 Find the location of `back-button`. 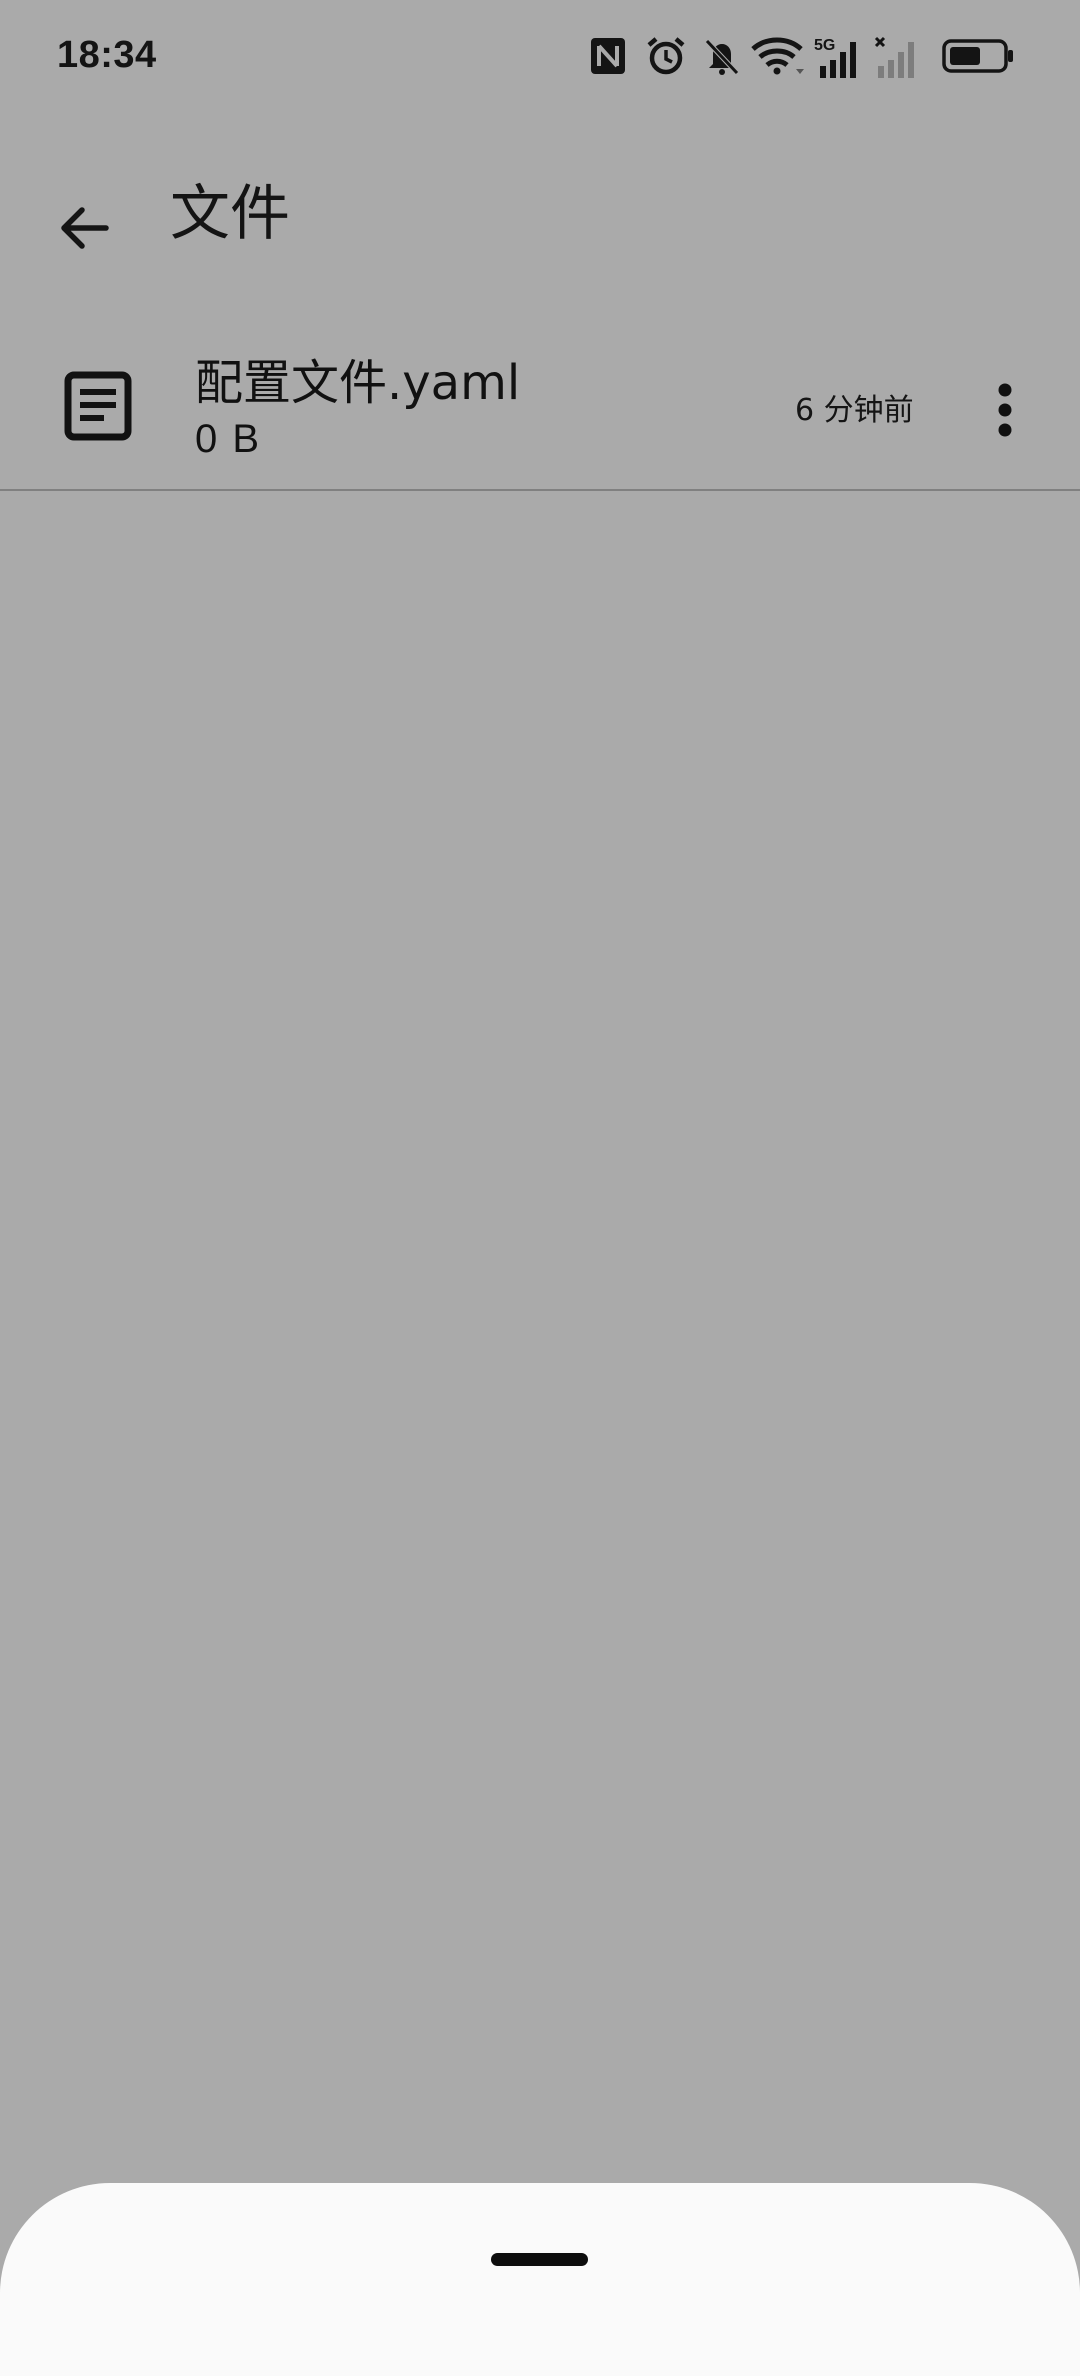

back-button is located at coordinates (84, 228).